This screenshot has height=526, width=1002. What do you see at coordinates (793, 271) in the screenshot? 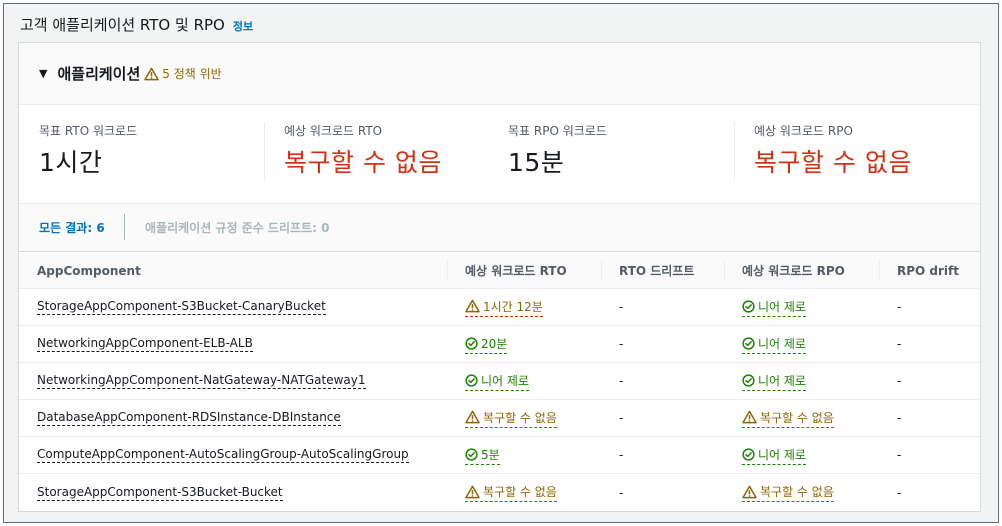
I see `column-header-label: 예상 워크로드 RPO` at bounding box center [793, 271].